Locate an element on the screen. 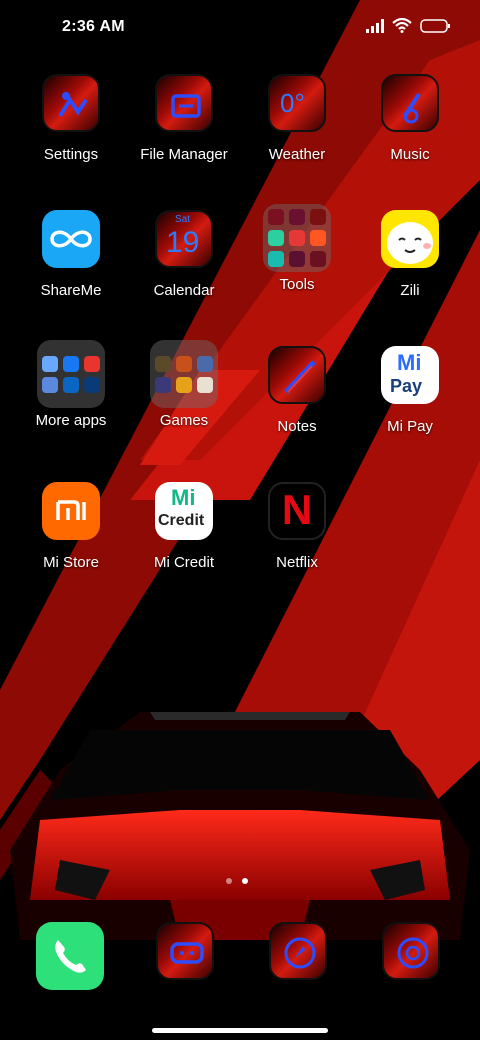 The image size is (480, 1040). app-zili: Zili is located at coordinates (410, 265).